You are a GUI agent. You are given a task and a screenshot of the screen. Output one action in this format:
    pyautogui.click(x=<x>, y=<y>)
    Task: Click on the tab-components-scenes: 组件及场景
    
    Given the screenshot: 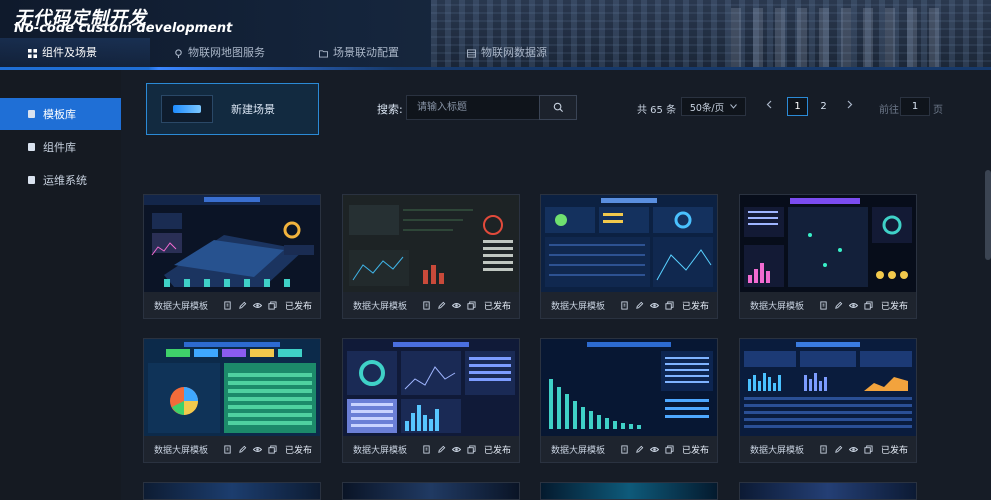 What is the action you would take?
    pyautogui.click(x=62, y=53)
    